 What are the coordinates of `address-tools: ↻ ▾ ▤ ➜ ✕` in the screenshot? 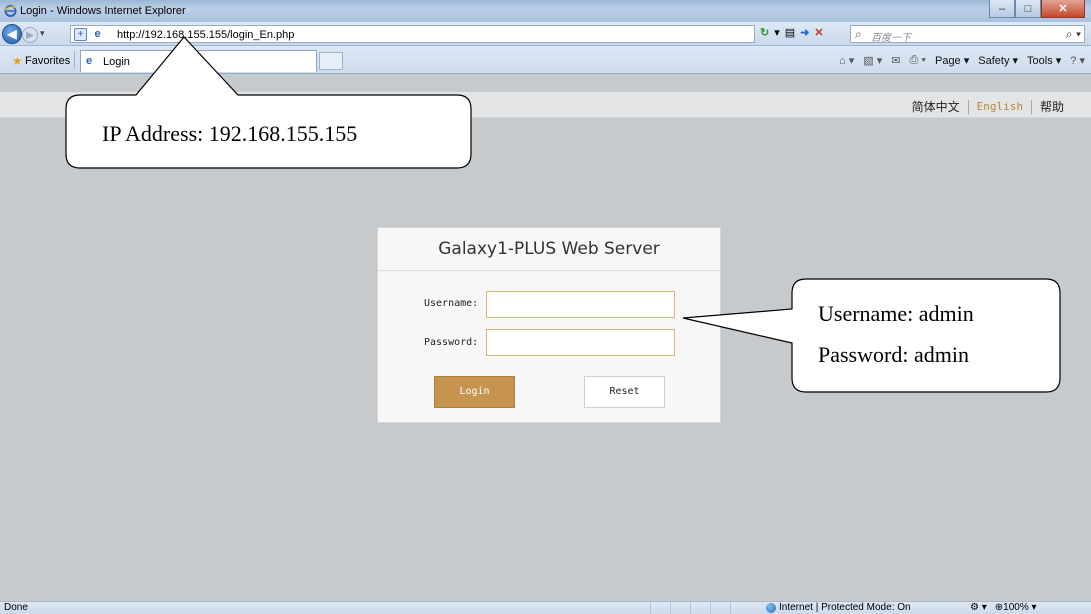 It's located at (792, 32).